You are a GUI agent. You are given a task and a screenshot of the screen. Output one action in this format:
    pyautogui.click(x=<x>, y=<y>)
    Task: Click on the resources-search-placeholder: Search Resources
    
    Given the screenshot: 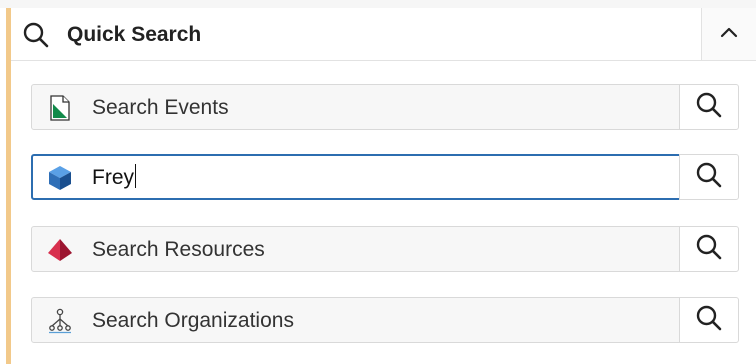 What is the action you would take?
    pyautogui.click(x=178, y=249)
    